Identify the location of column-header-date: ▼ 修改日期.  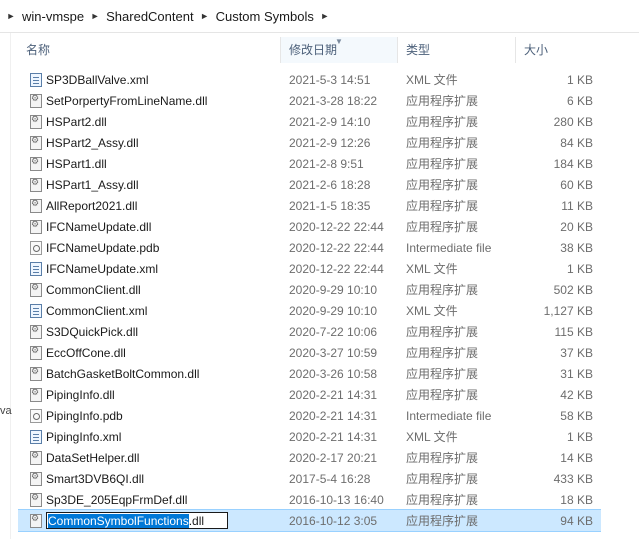
(339, 50).